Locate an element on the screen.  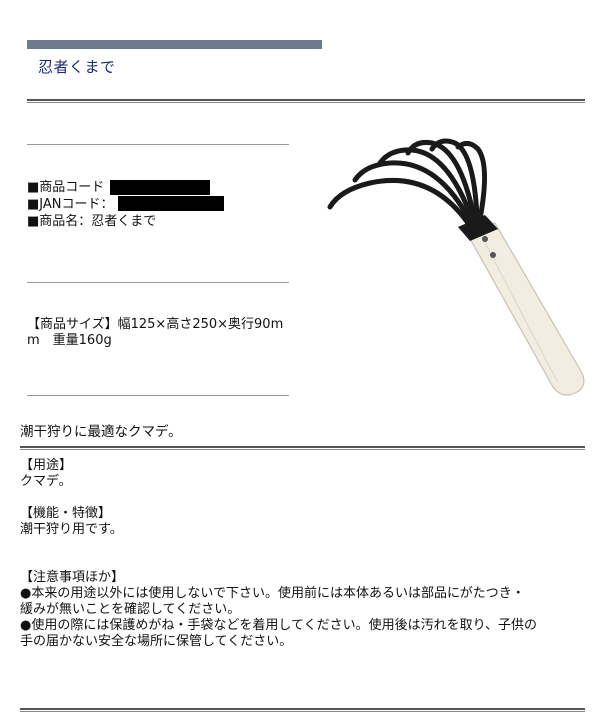
feature-heading: 【機能・特徴】 is located at coordinates (66, 513).